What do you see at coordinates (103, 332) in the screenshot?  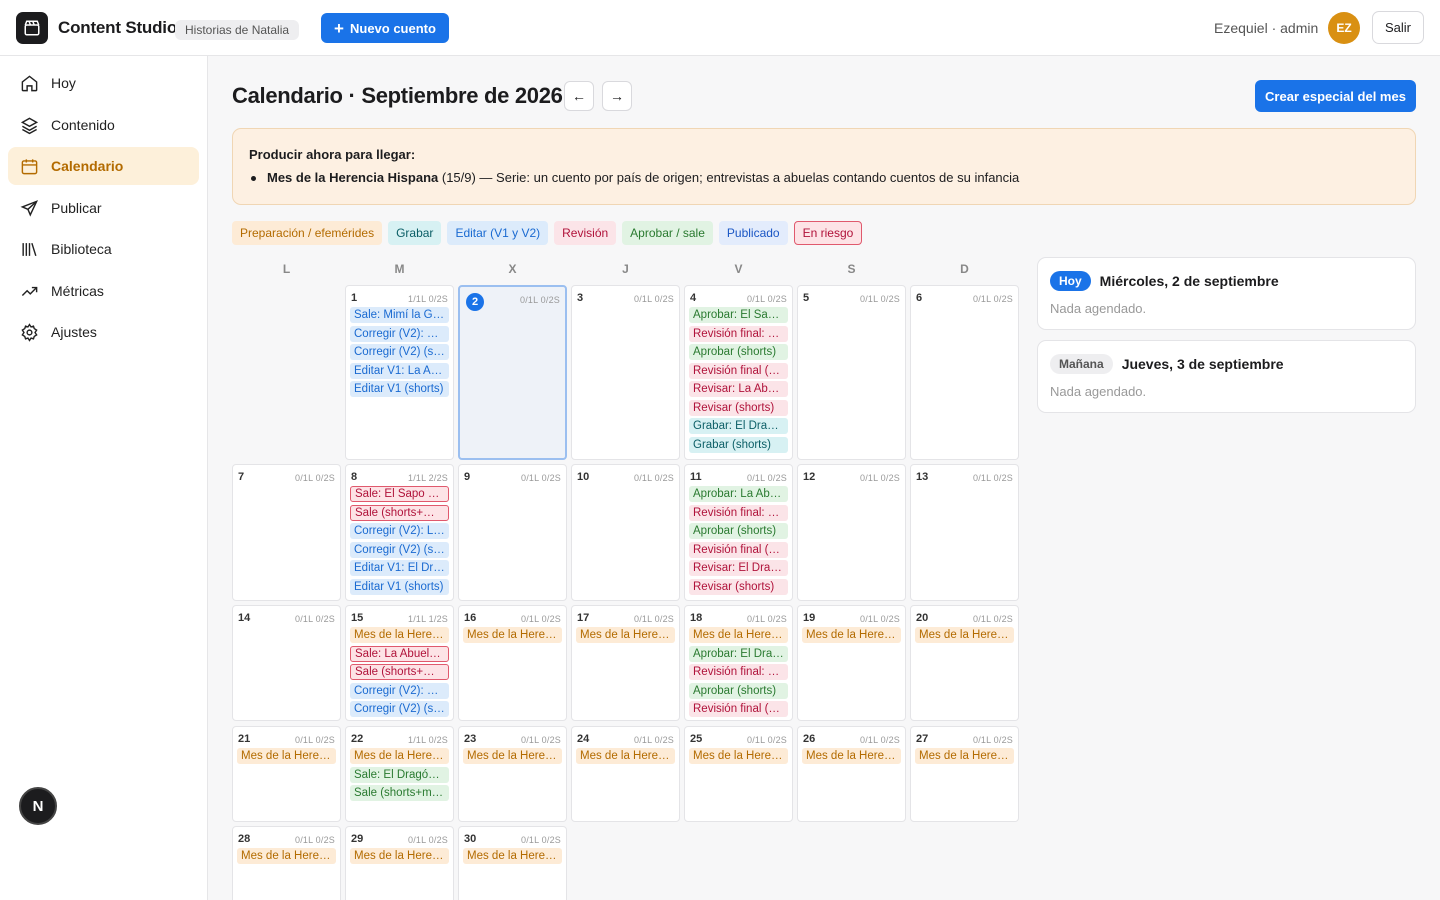 I see `sidebar-item-ajustes: Ajustes` at bounding box center [103, 332].